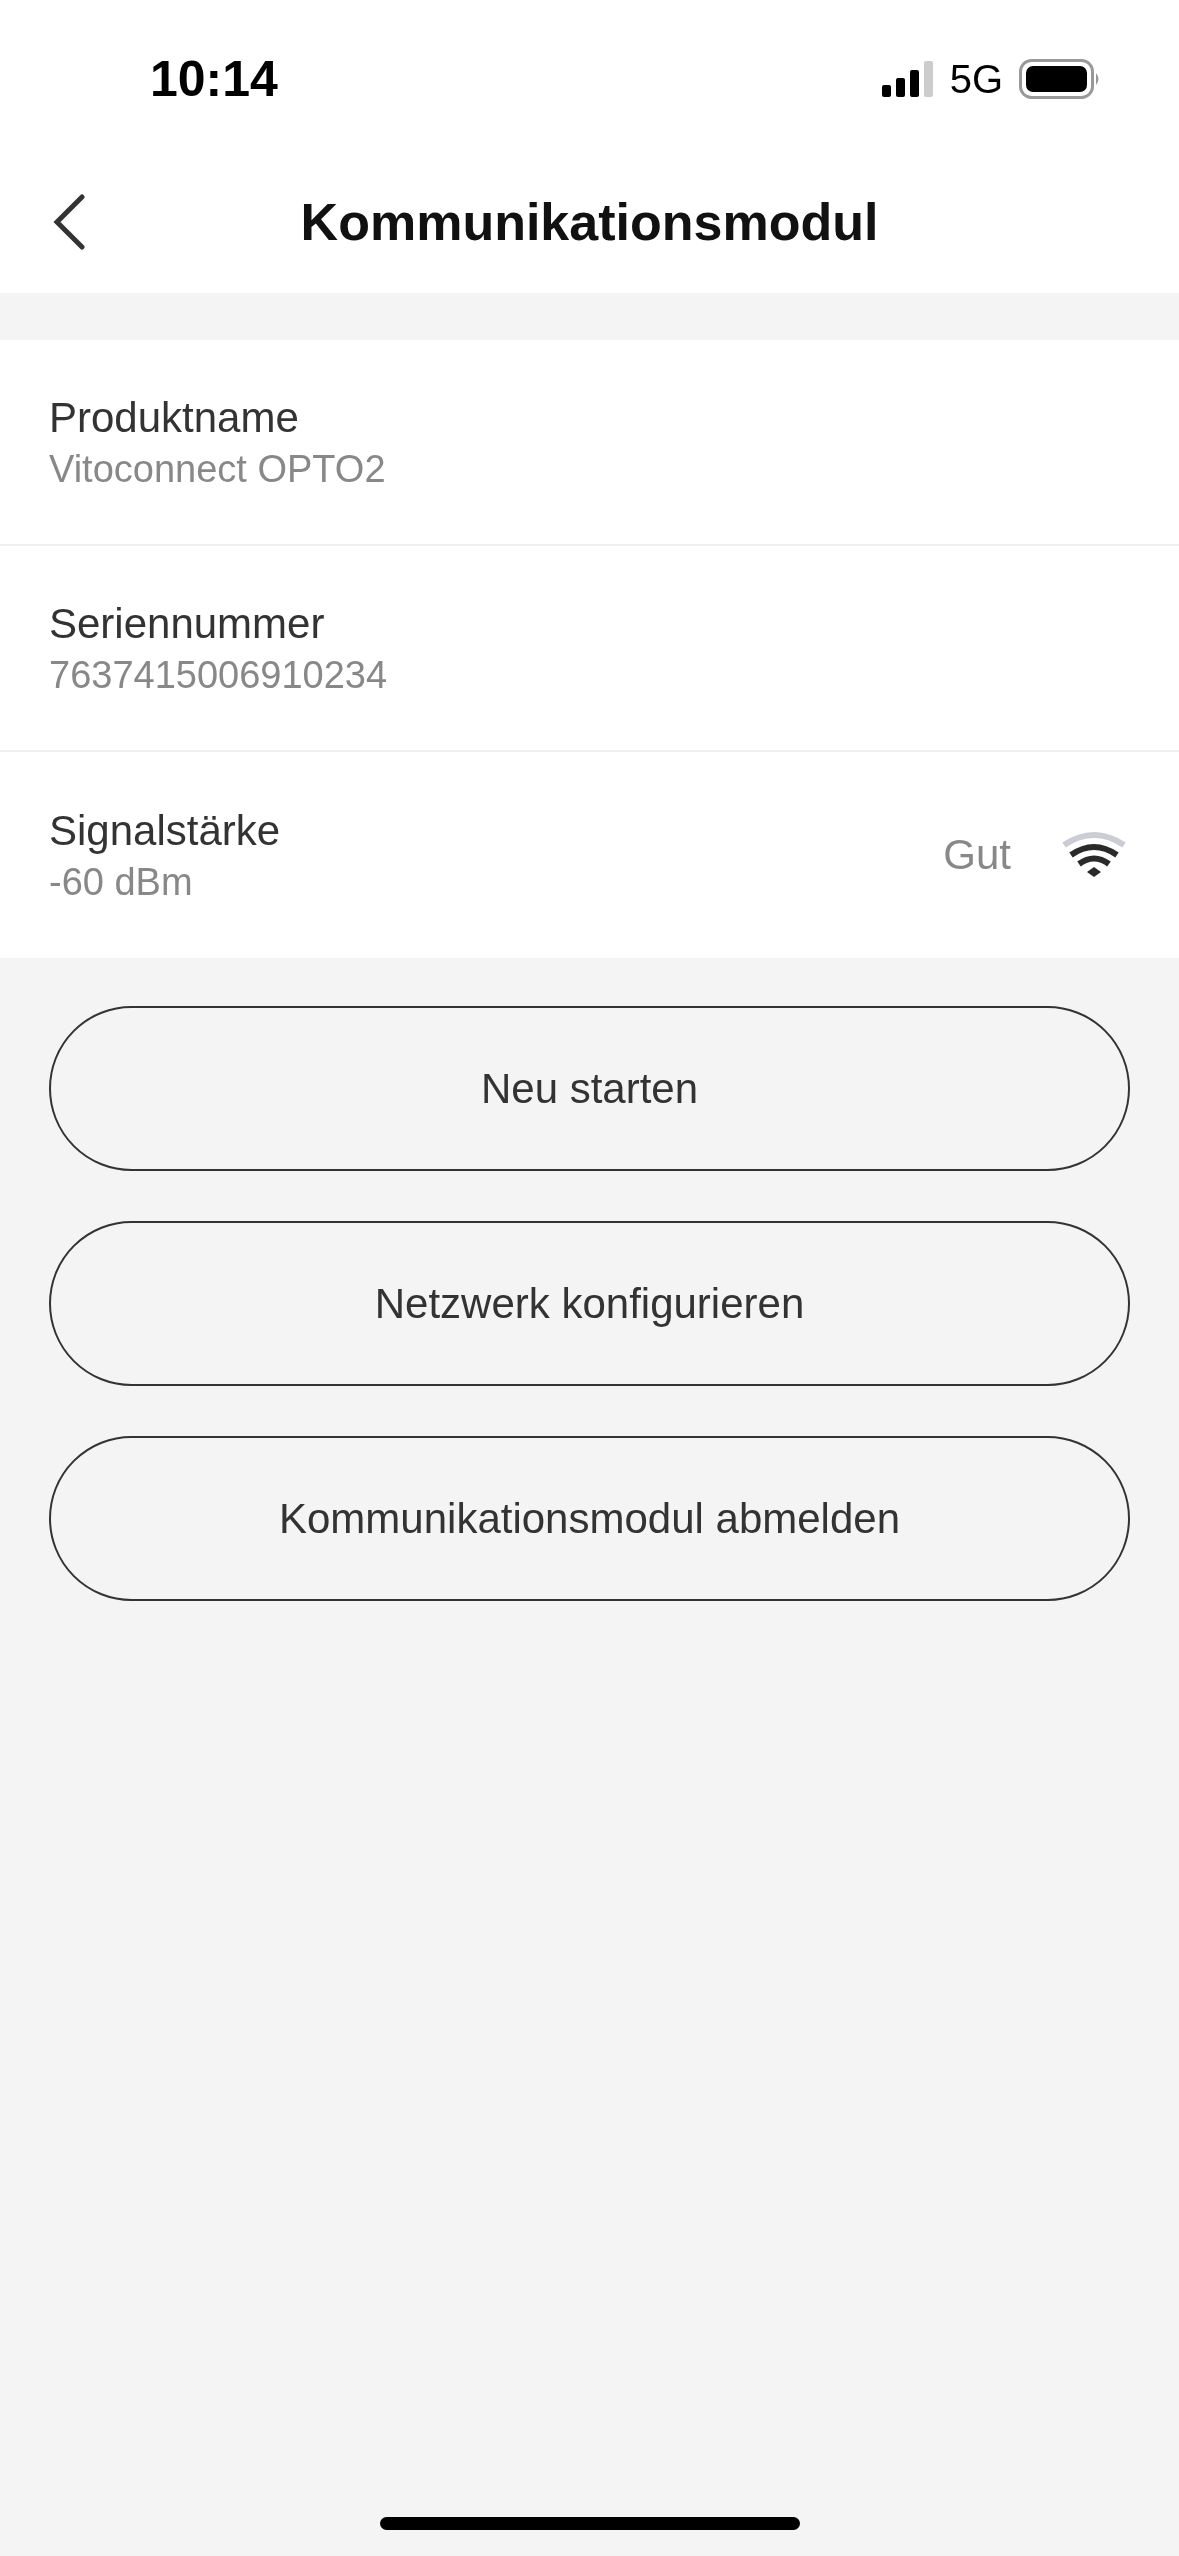 This screenshot has height=2556, width=1179. What do you see at coordinates (187, 623) in the screenshot?
I see `row-label: Seriennummer` at bounding box center [187, 623].